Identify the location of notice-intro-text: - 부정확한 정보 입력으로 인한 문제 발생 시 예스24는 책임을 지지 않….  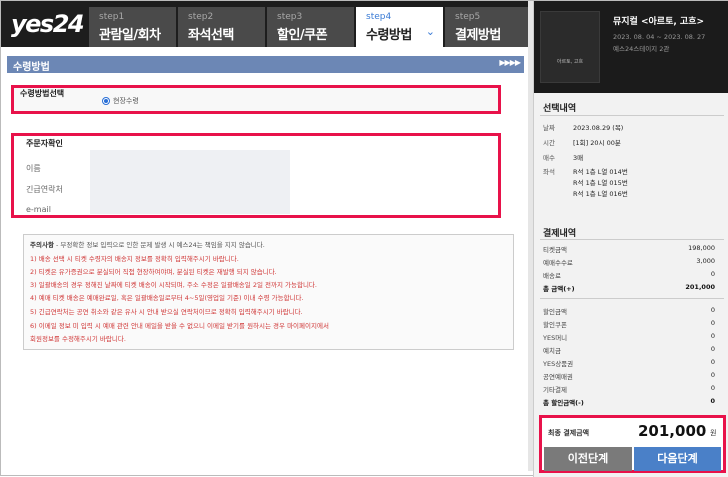
(159, 245).